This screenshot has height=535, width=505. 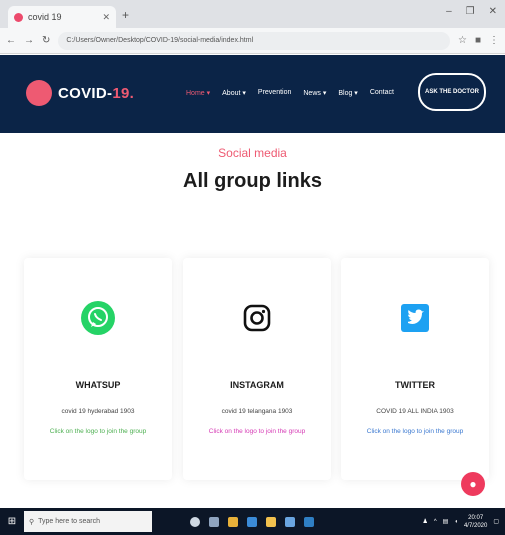 I want to click on twitter-icon, so click(x=415, y=318).